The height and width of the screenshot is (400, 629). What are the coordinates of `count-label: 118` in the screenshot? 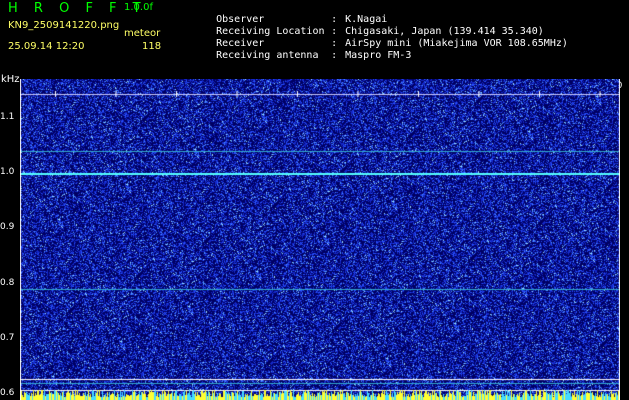 It's located at (152, 46).